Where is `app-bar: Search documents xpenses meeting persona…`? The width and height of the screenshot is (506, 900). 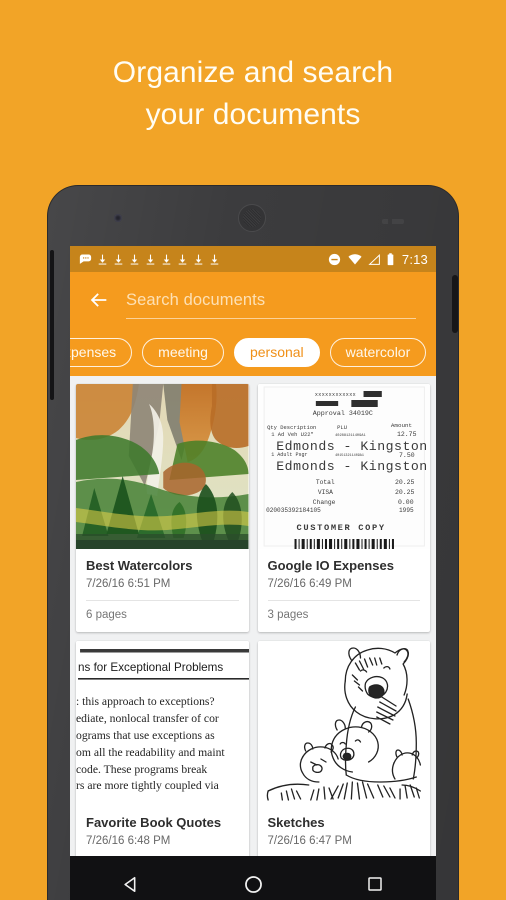
app-bar: Search documents xpenses meeting persona… is located at coordinates (253, 324).